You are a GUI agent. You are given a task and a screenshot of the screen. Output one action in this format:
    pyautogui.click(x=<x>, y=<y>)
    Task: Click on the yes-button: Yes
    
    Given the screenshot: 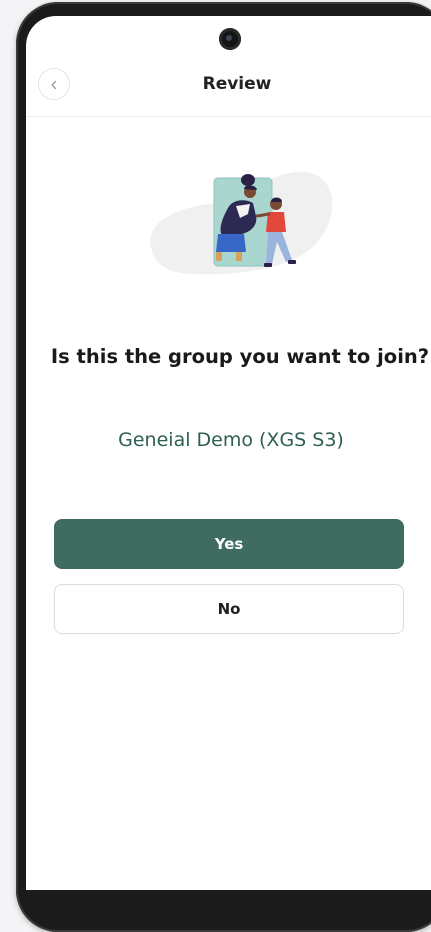 What is the action you would take?
    pyautogui.click(x=229, y=544)
    